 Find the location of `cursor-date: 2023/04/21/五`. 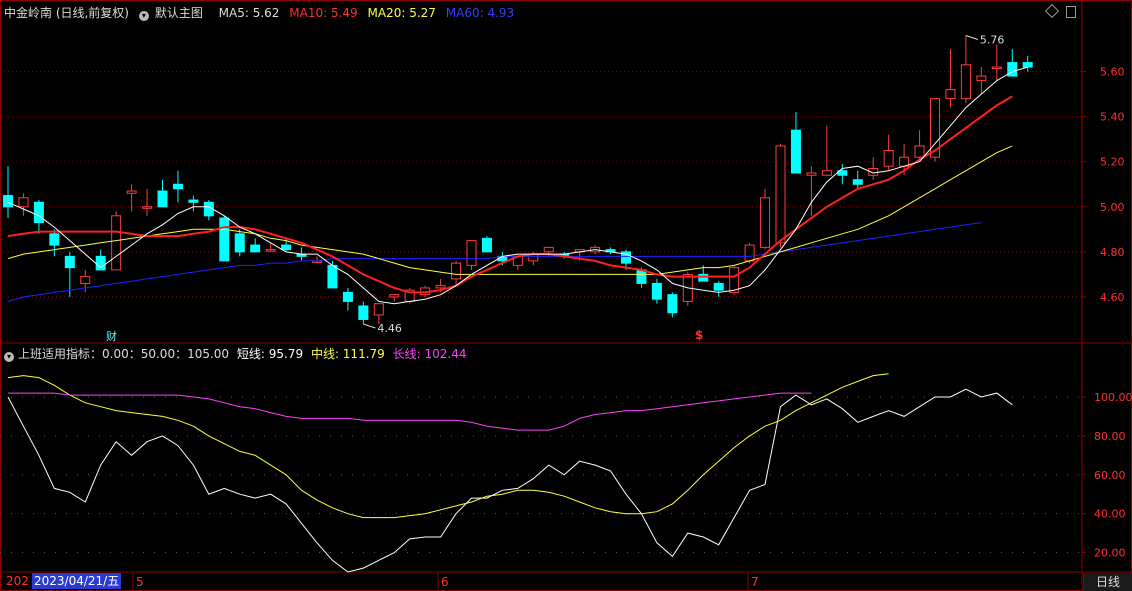

cursor-date: 2023/04/21/五 is located at coordinates (77, 581).